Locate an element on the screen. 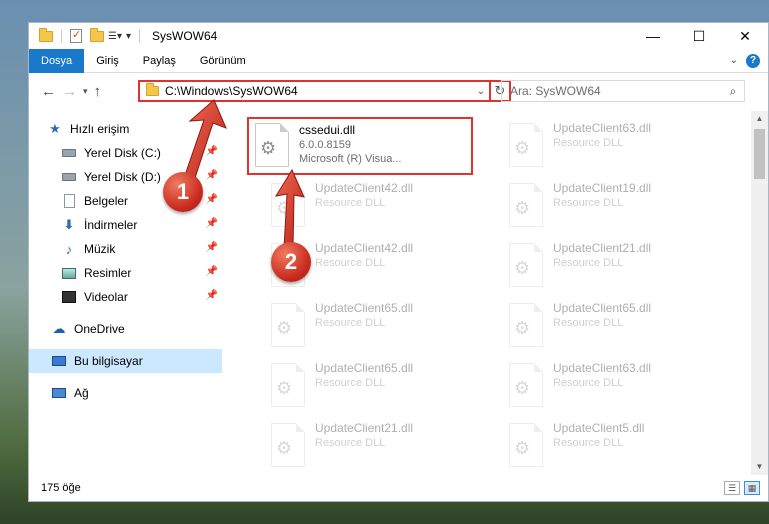 This screenshot has height=524, width=769. folder-icon is located at coordinates (46, 34).